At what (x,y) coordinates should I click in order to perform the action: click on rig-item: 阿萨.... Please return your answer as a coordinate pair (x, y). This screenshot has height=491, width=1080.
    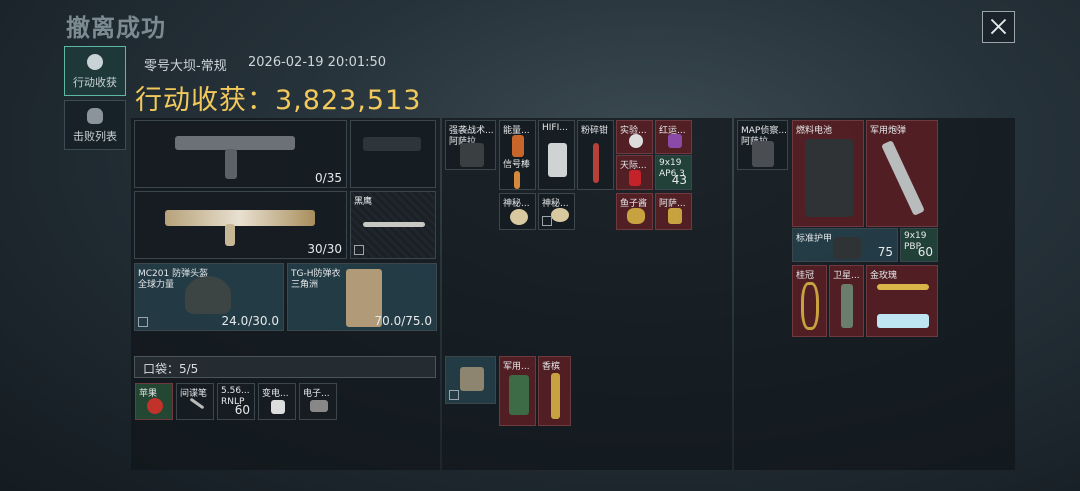
    Looking at the image, I should click on (673, 211).